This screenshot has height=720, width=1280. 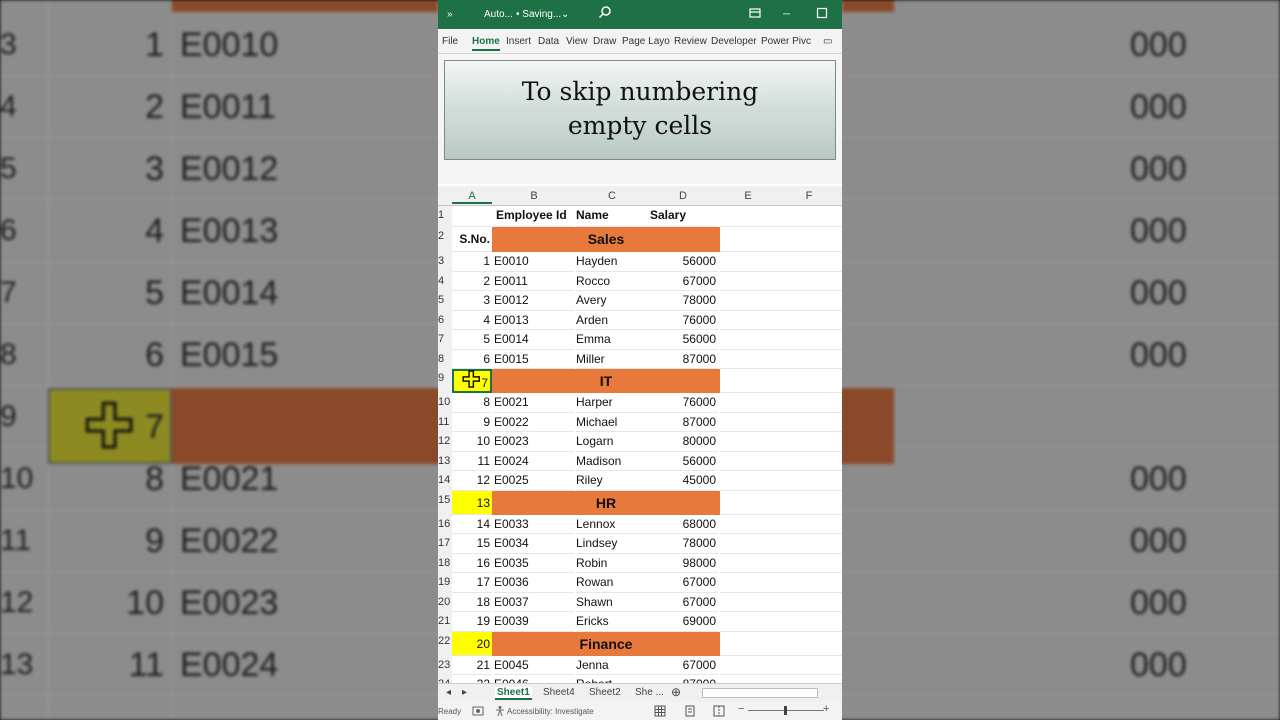 What do you see at coordinates (534, 422) in the screenshot?
I see `cell-employee-id: E0022` at bounding box center [534, 422].